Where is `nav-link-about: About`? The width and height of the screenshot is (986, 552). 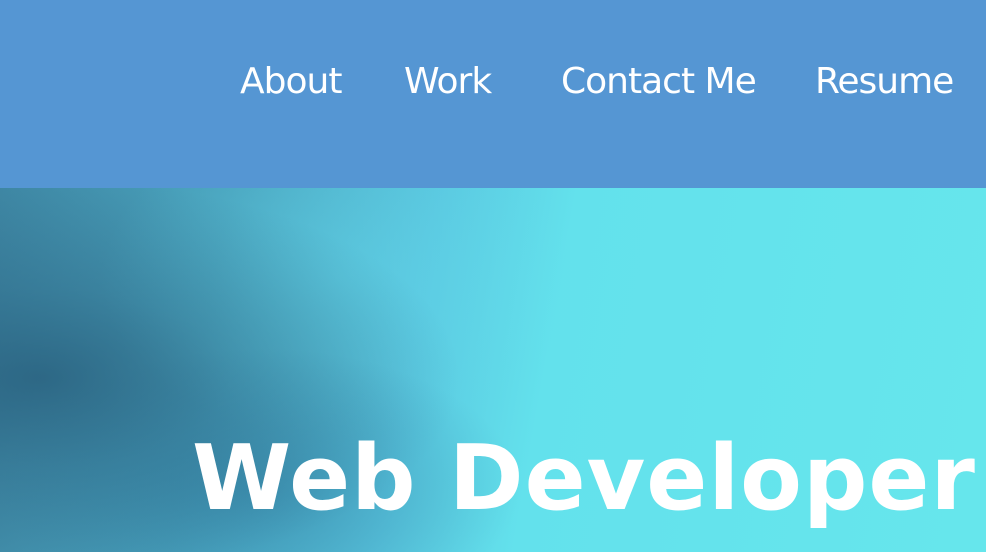 nav-link-about: About is located at coordinates (291, 82).